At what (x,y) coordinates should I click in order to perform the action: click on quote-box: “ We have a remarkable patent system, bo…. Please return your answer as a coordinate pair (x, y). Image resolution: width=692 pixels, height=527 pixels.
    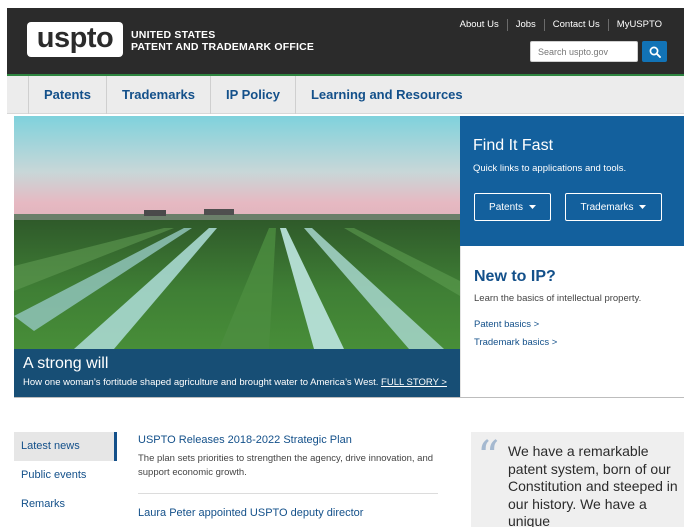
    Looking at the image, I should click on (577, 479).